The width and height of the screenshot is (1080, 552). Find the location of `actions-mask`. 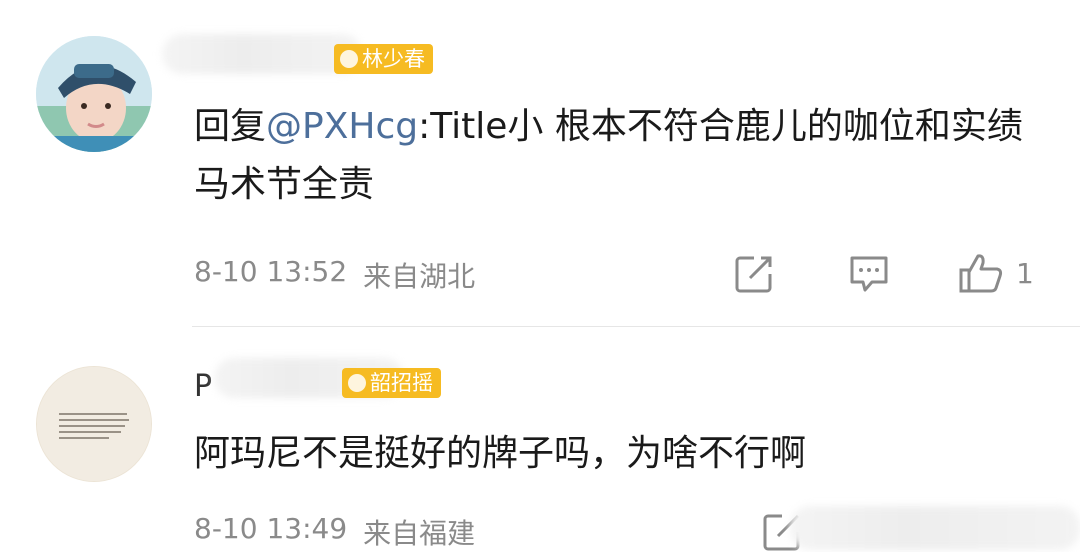

actions-mask is located at coordinates (935, 528).